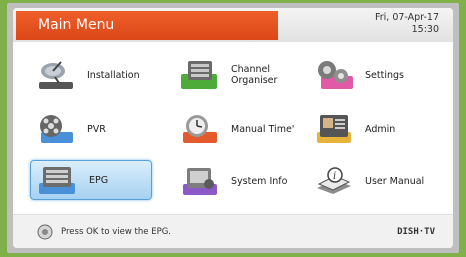 This screenshot has width=466, height=257. I want to click on menu-item-settings: Settings, so click(373, 75).